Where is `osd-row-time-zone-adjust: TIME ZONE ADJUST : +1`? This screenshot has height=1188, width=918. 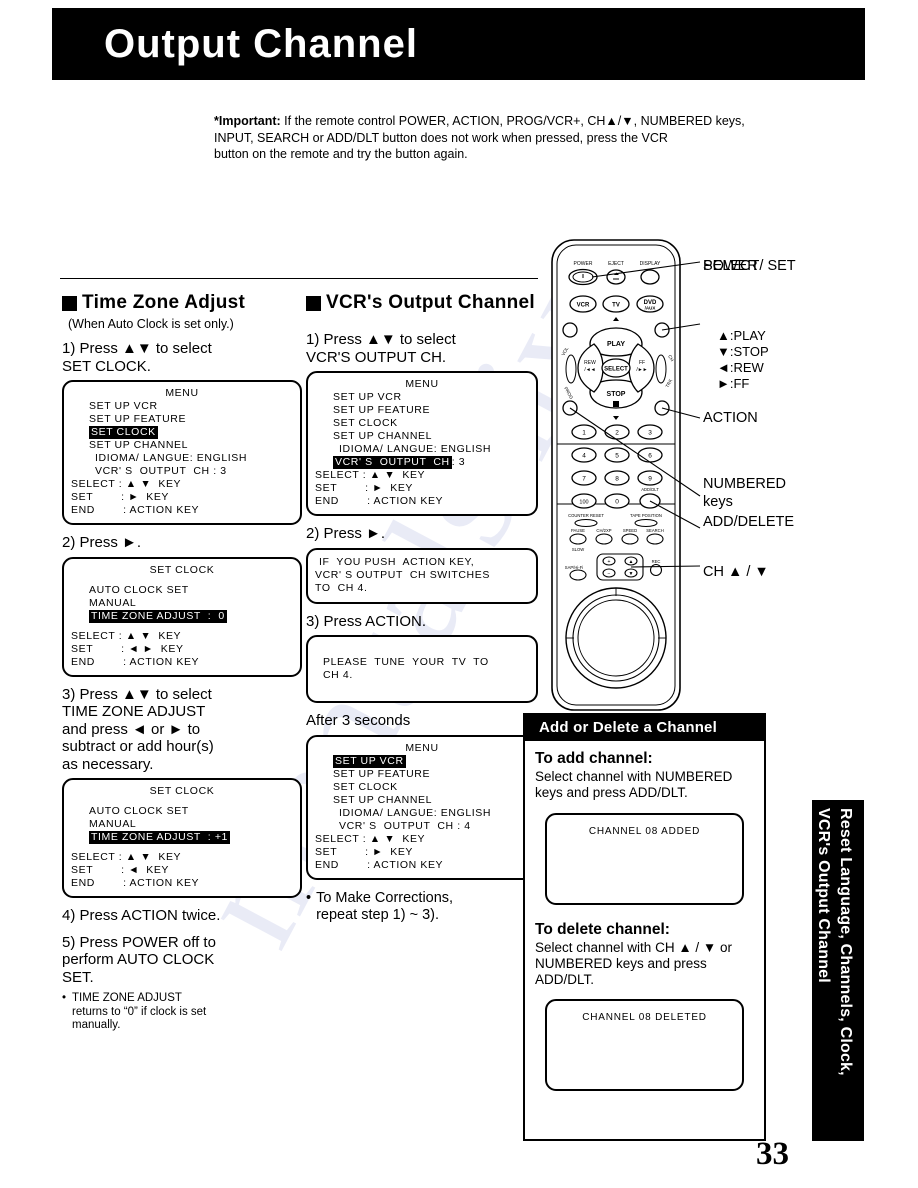 osd-row-time-zone-adjust: TIME ZONE ADJUST : +1 is located at coordinates (159, 837).